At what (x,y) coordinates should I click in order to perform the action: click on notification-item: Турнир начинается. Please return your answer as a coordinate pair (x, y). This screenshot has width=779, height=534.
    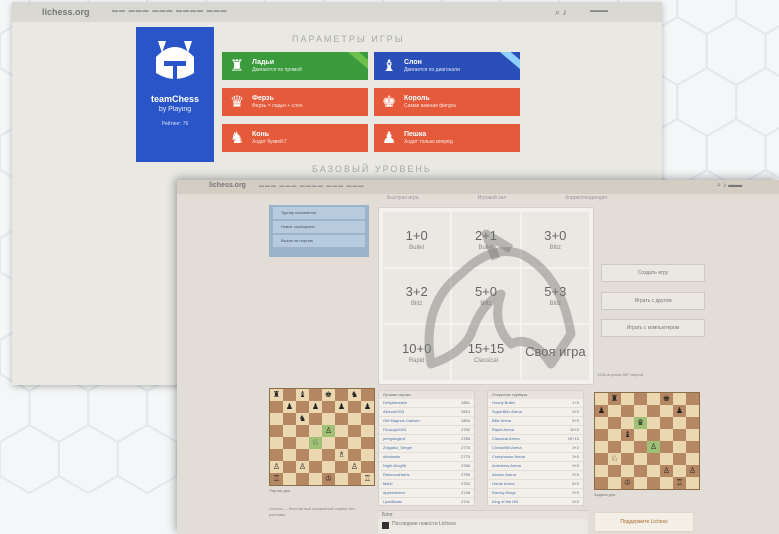
    Looking at the image, I should click on (319, 213).